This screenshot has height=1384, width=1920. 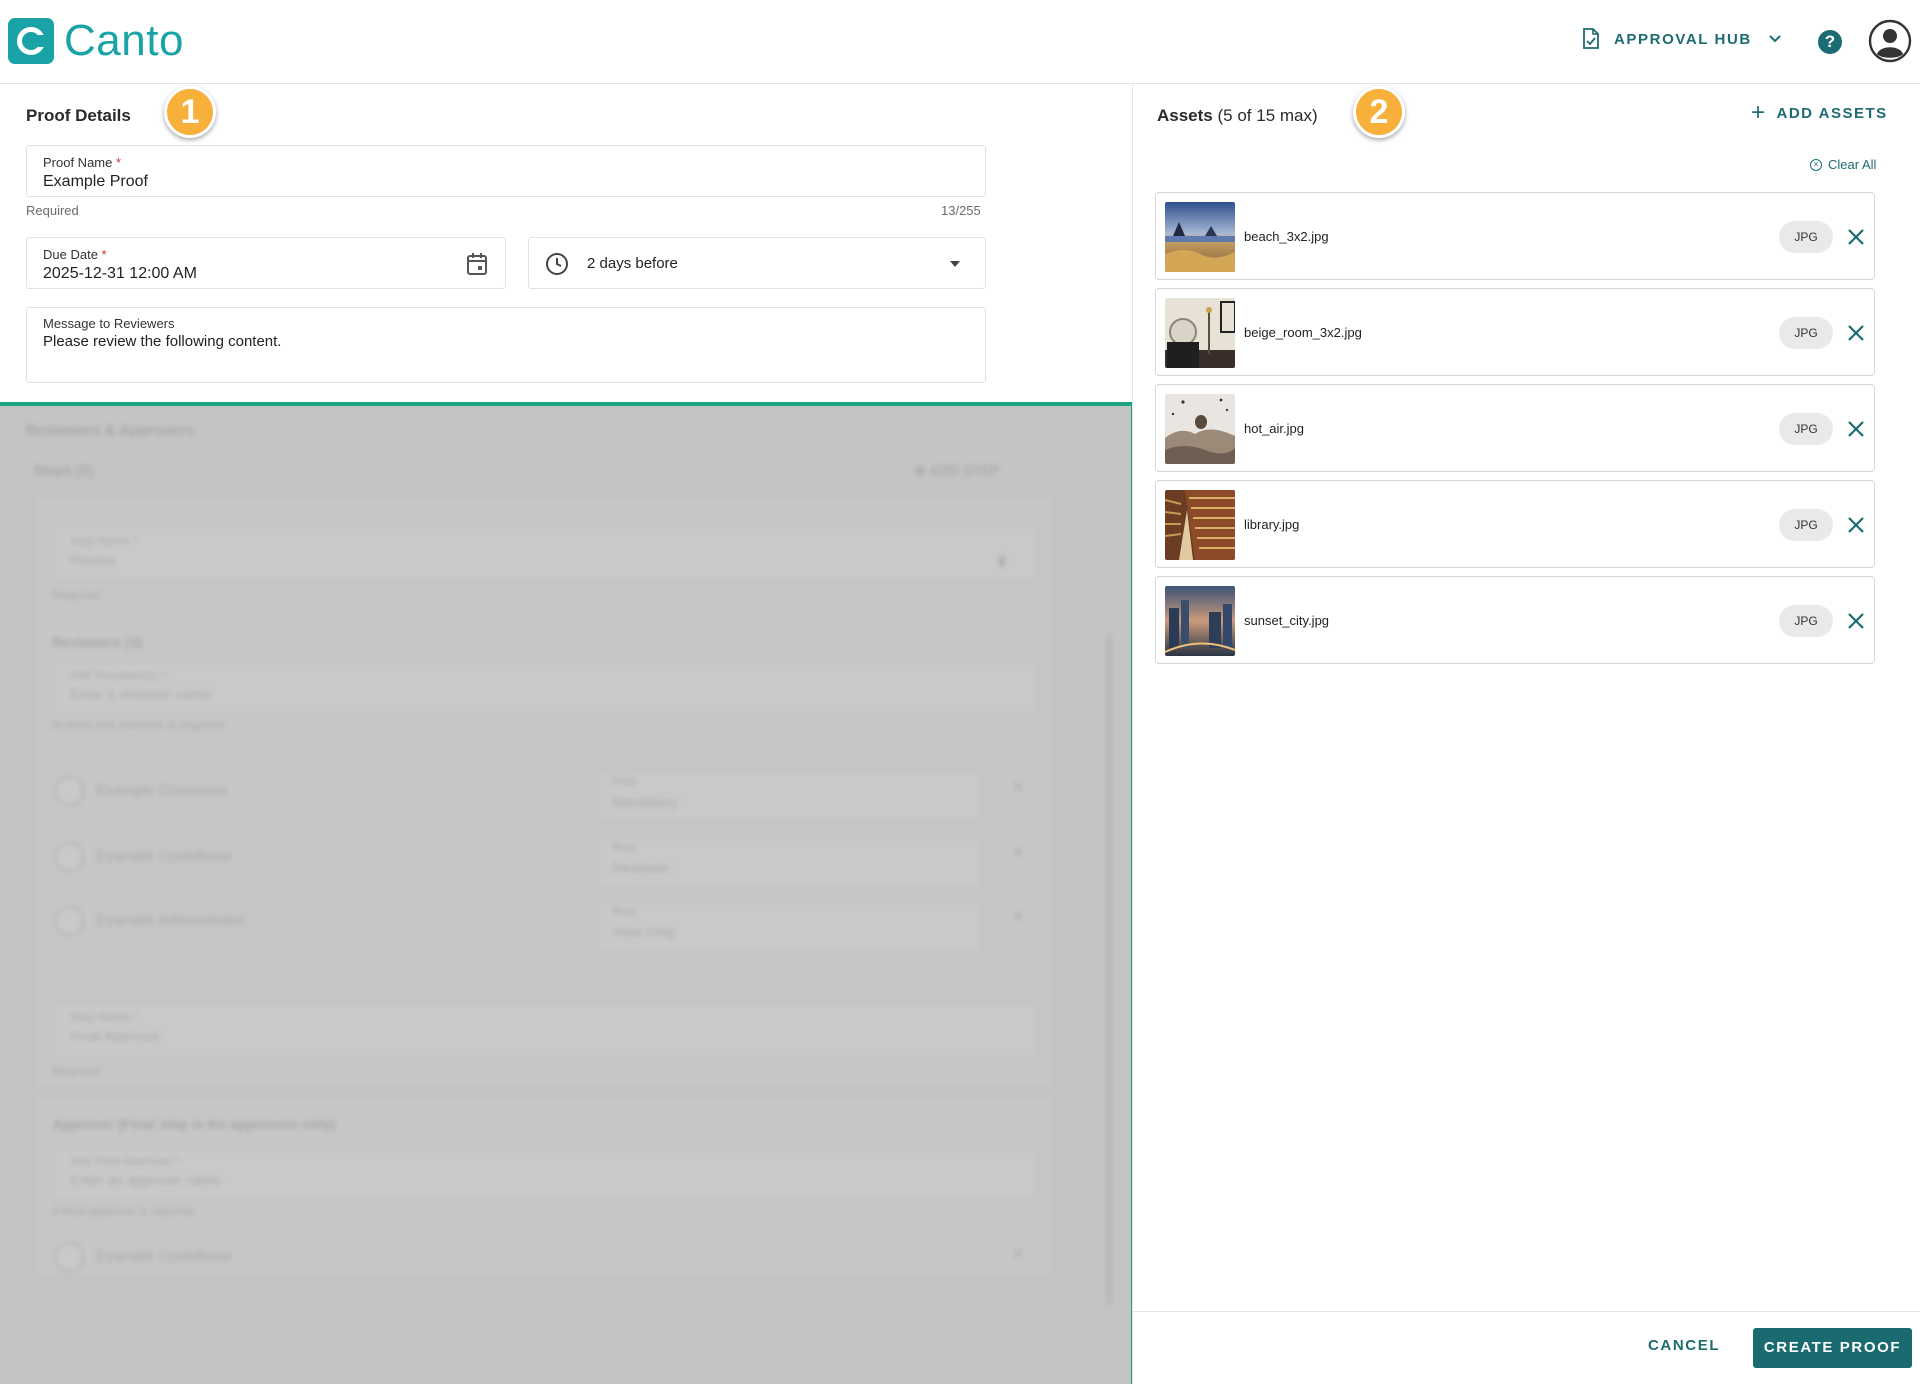 What do you see at coordinates (643, 932) in the screenshot?
I see `role-value: View Only` at bounding box center [643, 932].